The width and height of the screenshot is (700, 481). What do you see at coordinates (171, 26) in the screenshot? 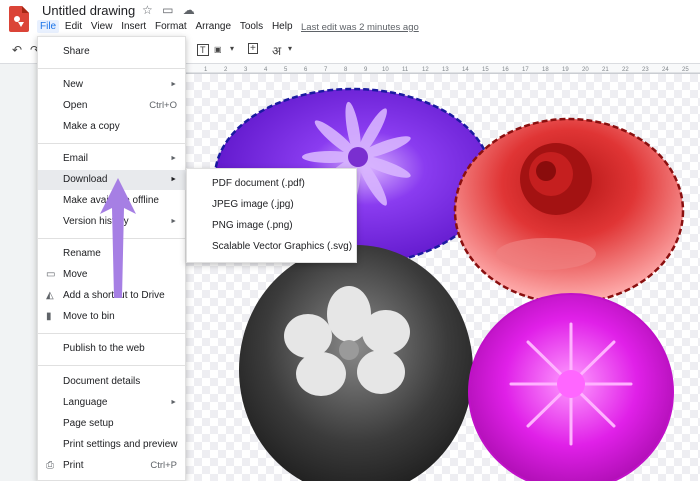
I see `menu-format: Format` at bounding box center [171, 26].